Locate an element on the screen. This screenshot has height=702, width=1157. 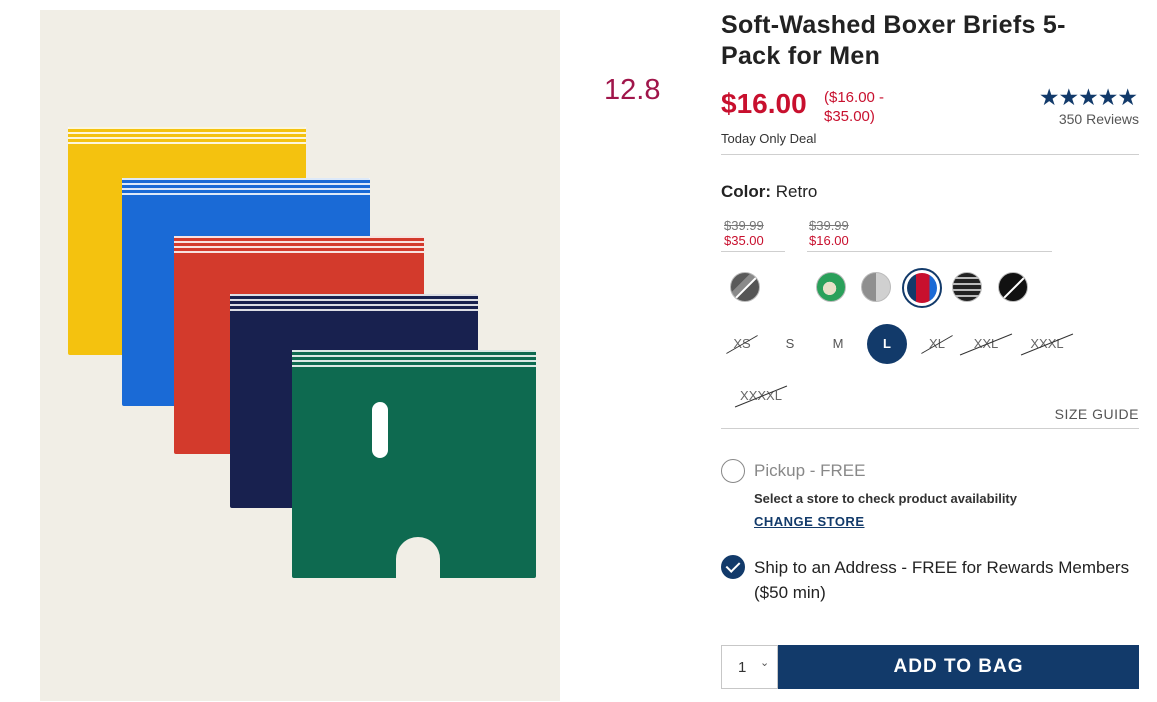
color-swatches is located at coordinates (930, 286).